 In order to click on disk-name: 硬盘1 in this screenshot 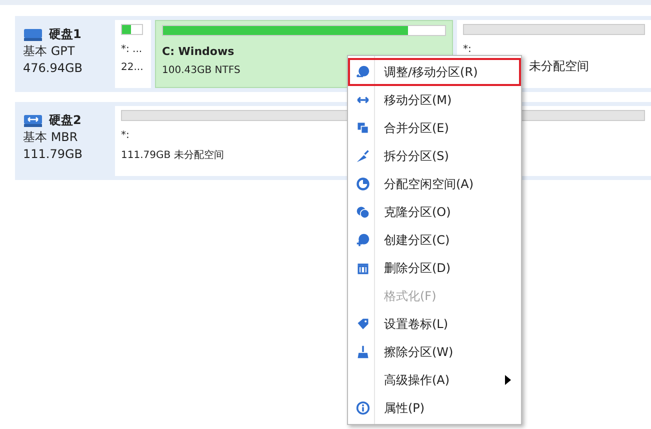, I will do `click(65, 34)`.